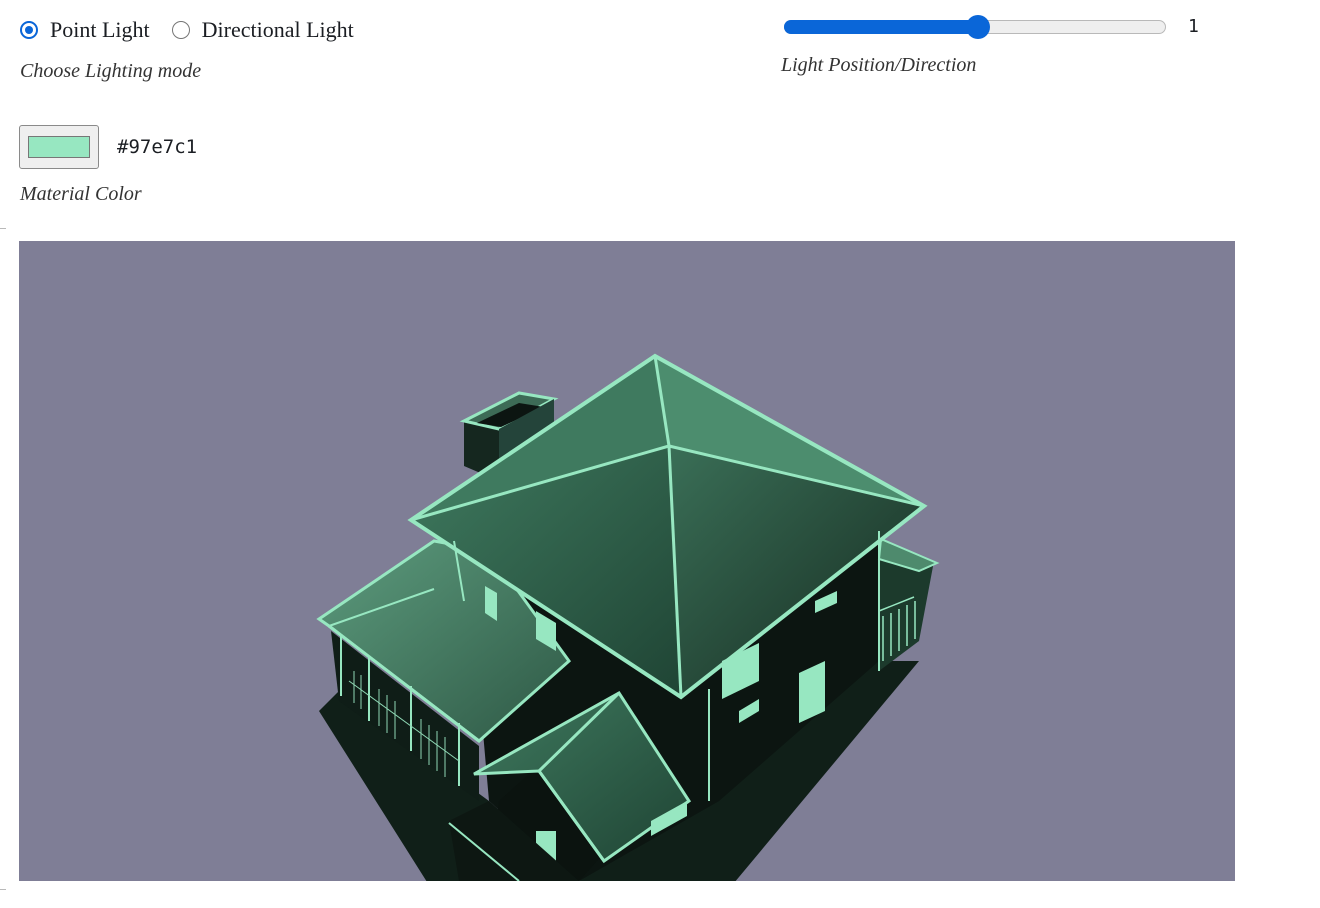 The image size is (1320, 908). I want to click on point-light-label: Point Light, so click(100, 30).